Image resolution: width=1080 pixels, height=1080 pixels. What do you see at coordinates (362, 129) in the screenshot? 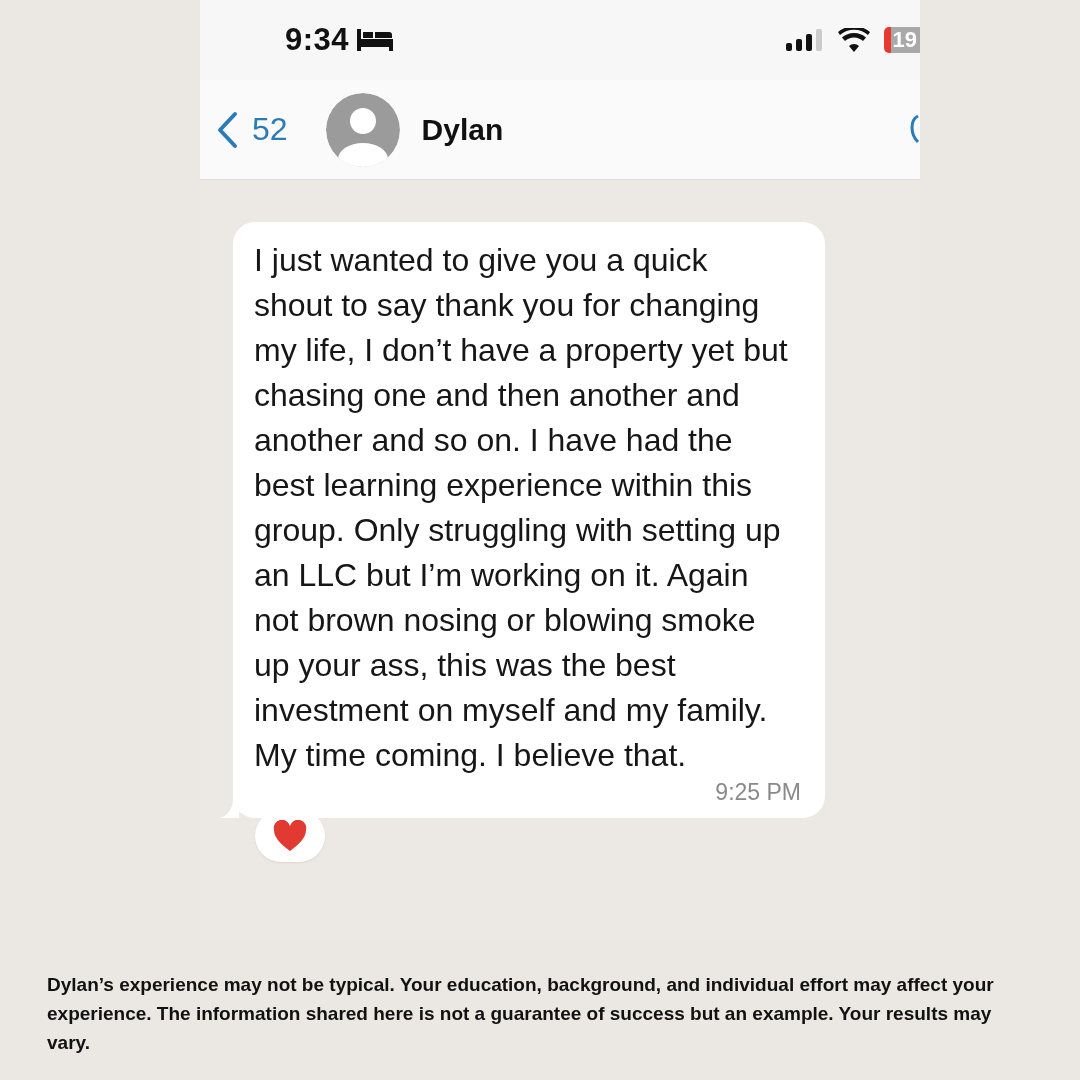
I see `avatar-icon` at bounding box center [362, 129].